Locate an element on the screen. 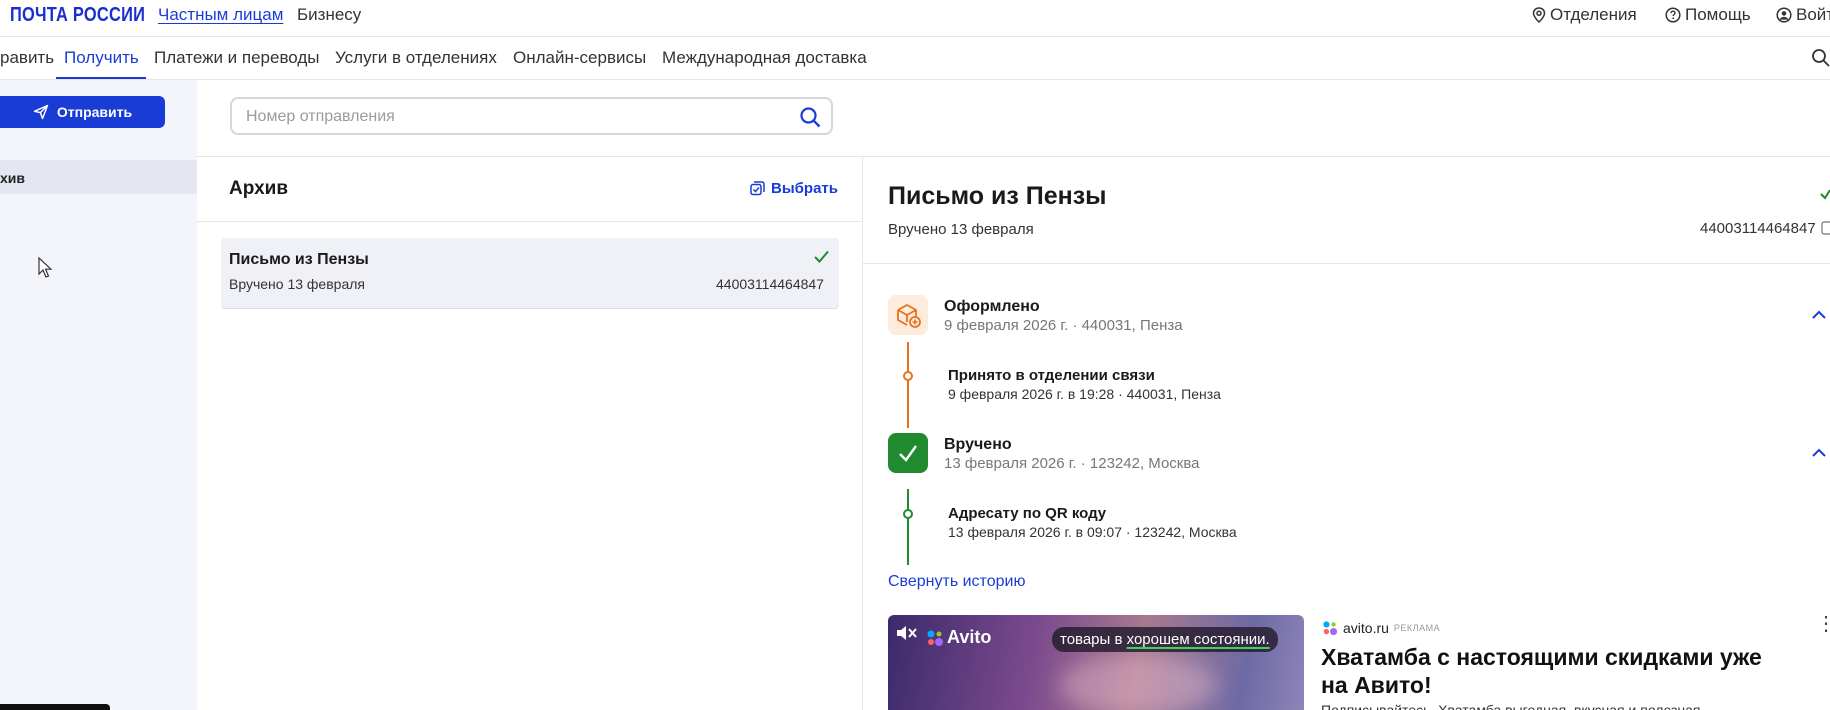 Image resolution: width=1830 pixels, height=710 pixels. choose-button: Выбрать is located at coordinates (794, 188).